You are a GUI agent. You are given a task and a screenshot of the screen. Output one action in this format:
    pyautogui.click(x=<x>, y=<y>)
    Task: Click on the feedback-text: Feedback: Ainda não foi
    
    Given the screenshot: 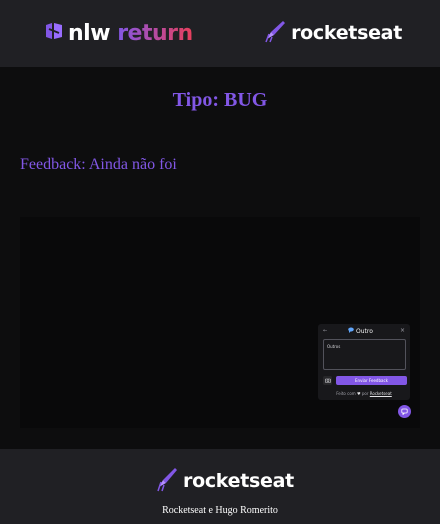 What is the action you would take?
    pyautogui.click(x=98, y=164)
    